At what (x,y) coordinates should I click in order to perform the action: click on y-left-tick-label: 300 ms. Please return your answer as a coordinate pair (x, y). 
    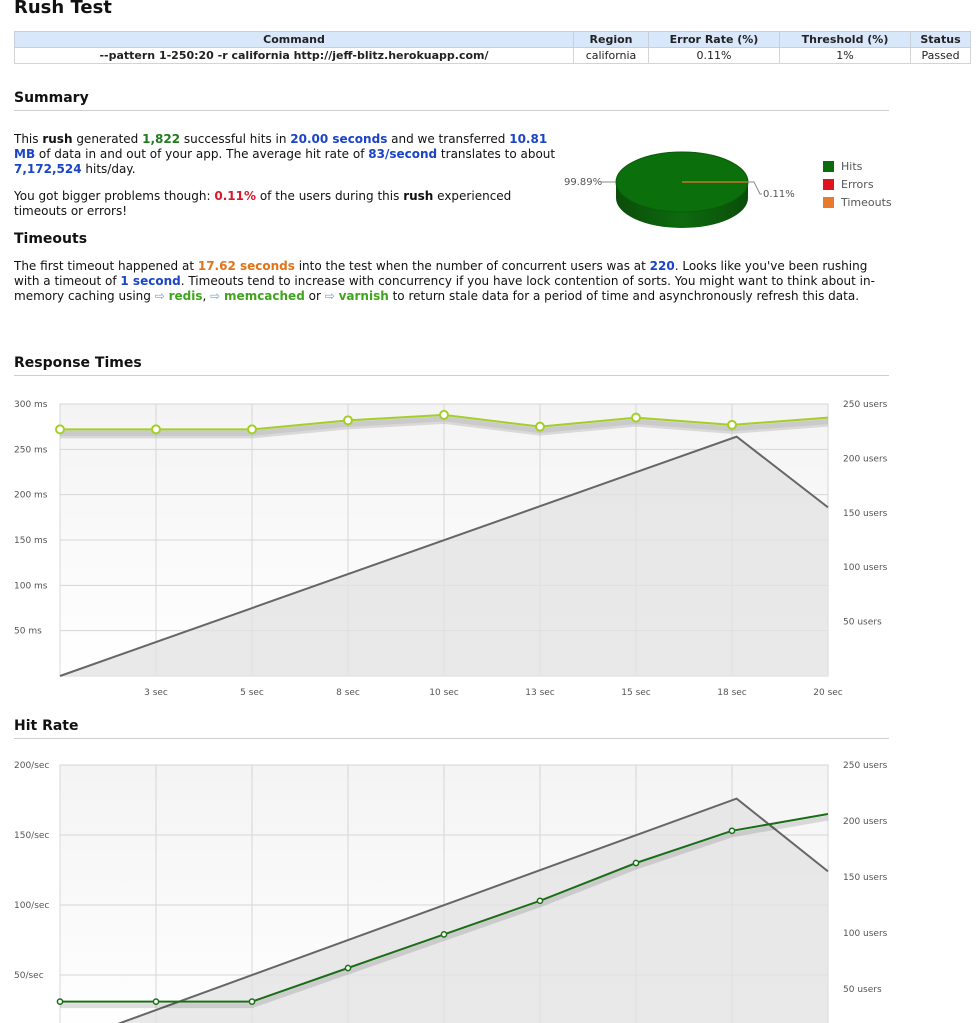
    Looking at the image, I should click on (31, 405).